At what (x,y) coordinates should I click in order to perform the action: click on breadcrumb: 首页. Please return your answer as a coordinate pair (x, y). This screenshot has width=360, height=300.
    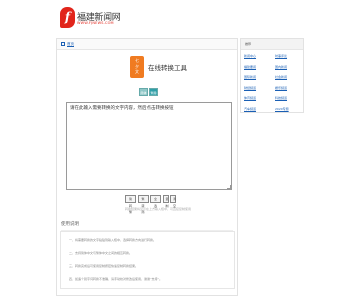
    Looking at the image, I should click on (147, 44).